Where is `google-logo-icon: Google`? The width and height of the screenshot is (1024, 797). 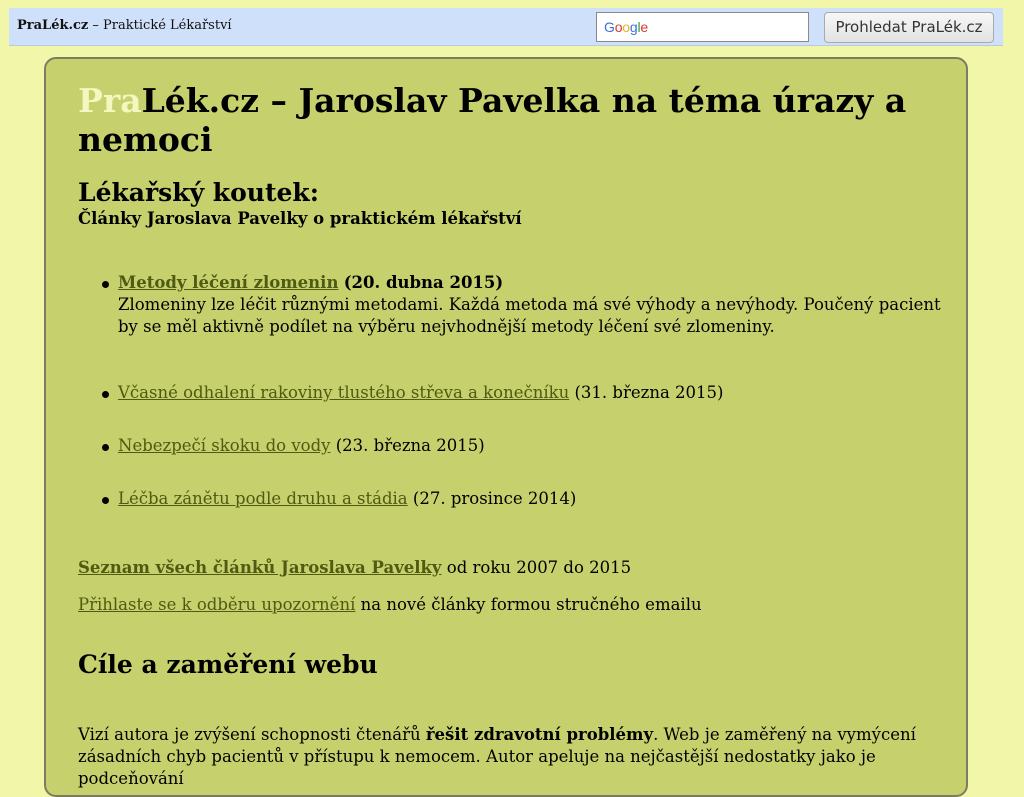 google-logo-icon: Google is located at coordinates (626, 27).